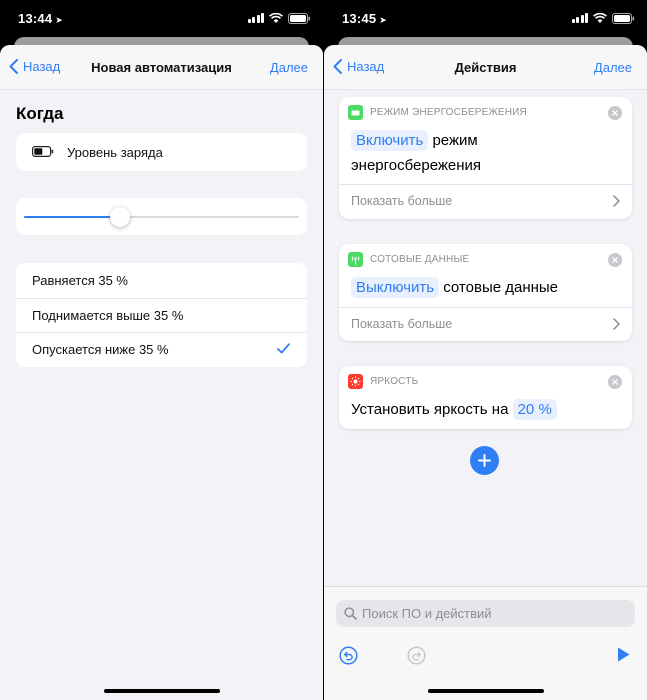 This screenshot has width=647, height=700. I want to click on trigger-label: Уровень заряда, so click(115, 152).